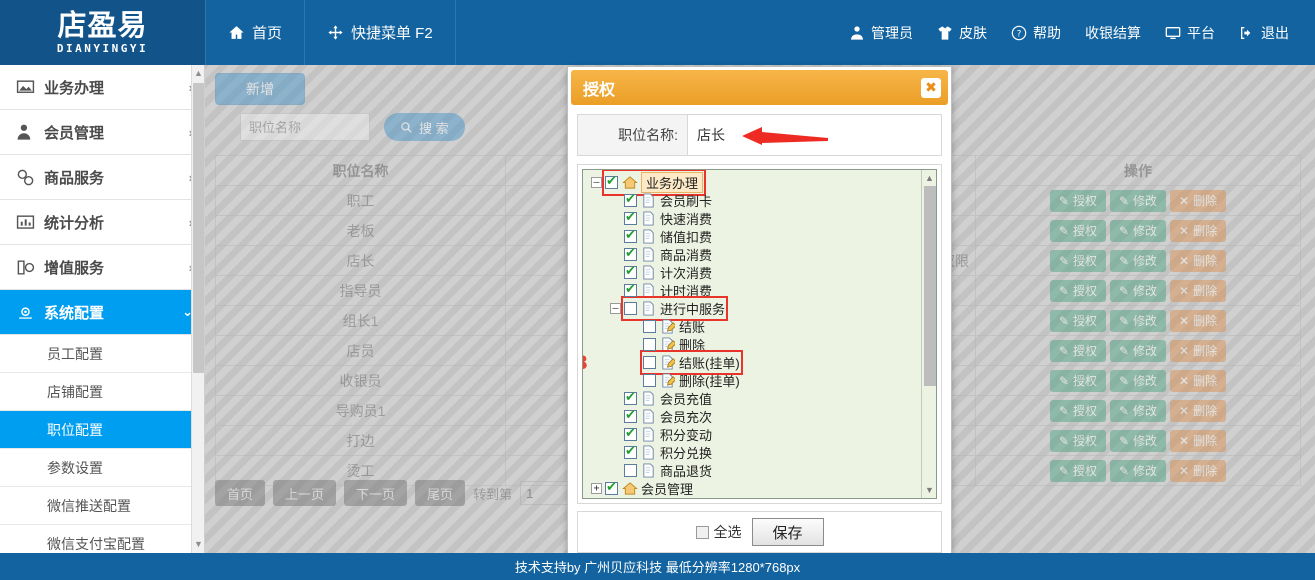 The width and height of the screenshot is (1315, 580). Describe the element at coordinates (674, 344) in the screenshot. I see `tree-node-content: 删除` at that location.